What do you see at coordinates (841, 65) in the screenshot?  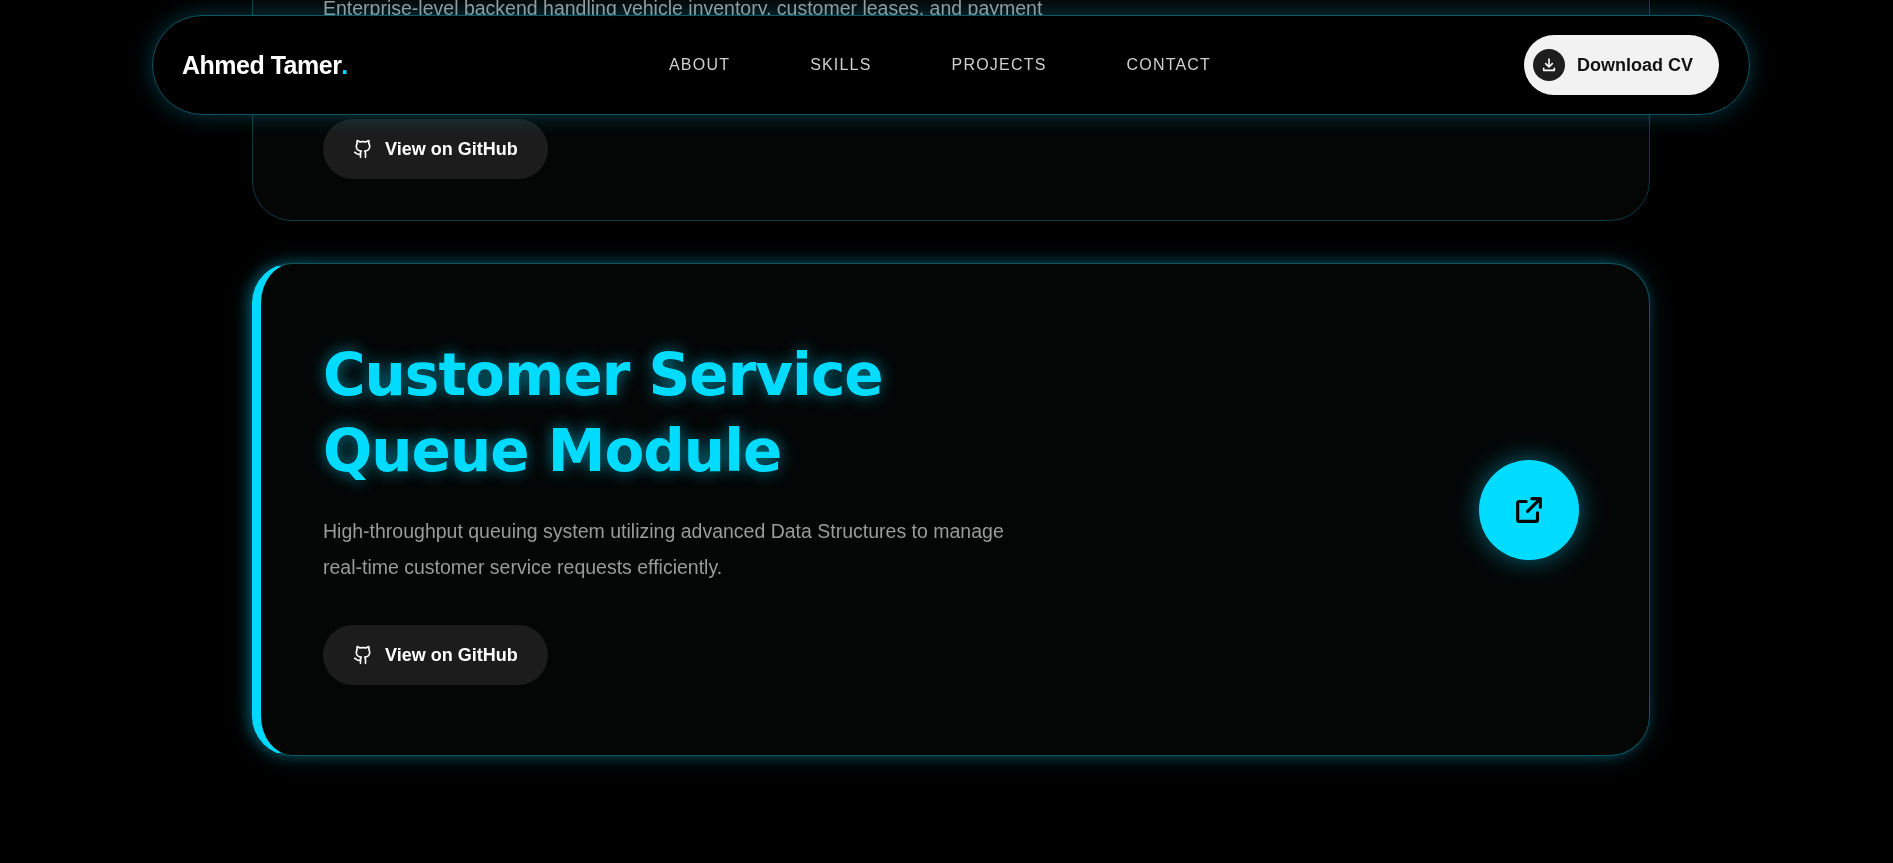 I see `nav-link: SKILLS` at bounding box center [841, 65].